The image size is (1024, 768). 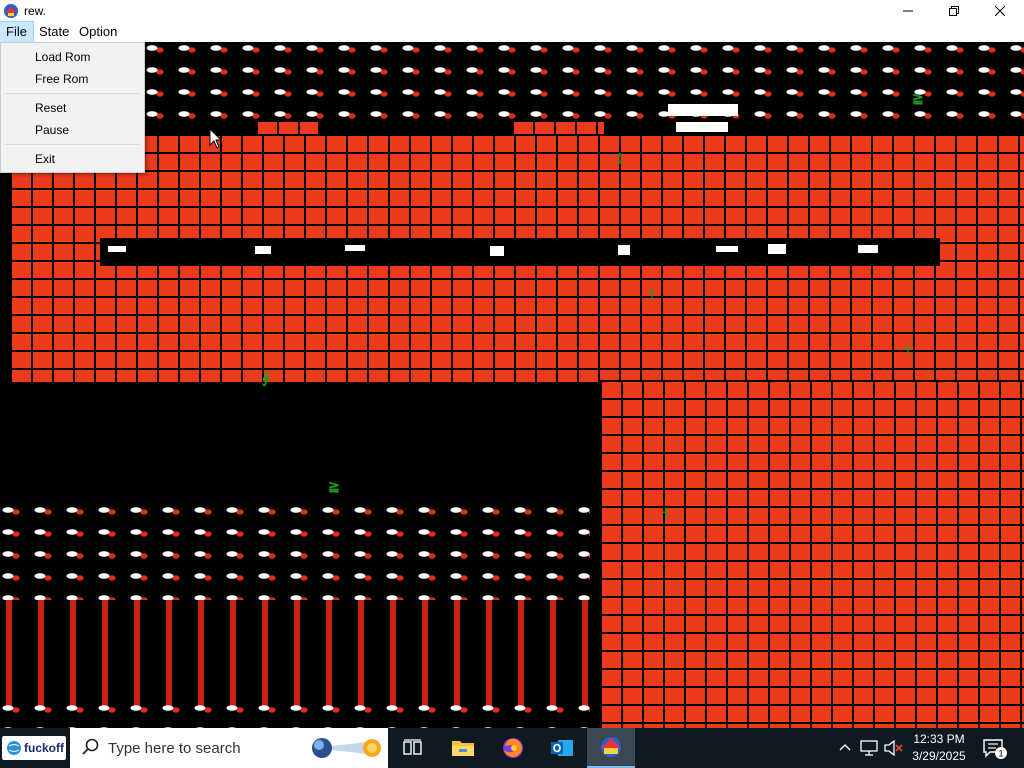 What do you see at coordinates (295, 655) in the screenshot?
I see `dash-rows` at bounding box center [295, 655].